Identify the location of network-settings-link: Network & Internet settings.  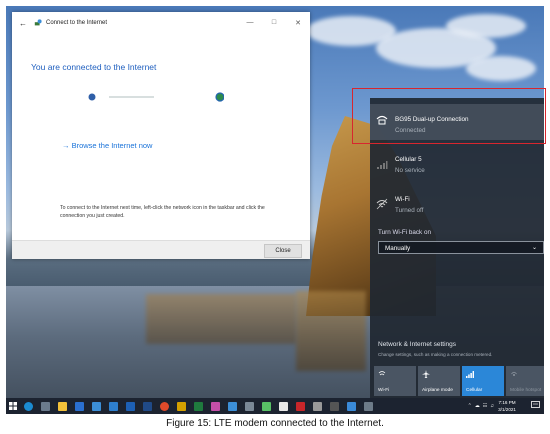
(417, 344).